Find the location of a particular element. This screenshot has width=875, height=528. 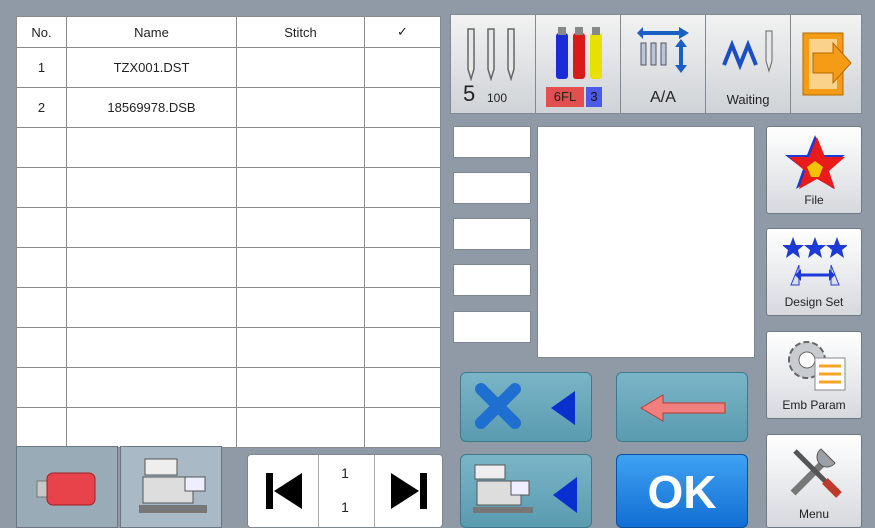

pager: 1 1 is located at coordinates (345, 491).